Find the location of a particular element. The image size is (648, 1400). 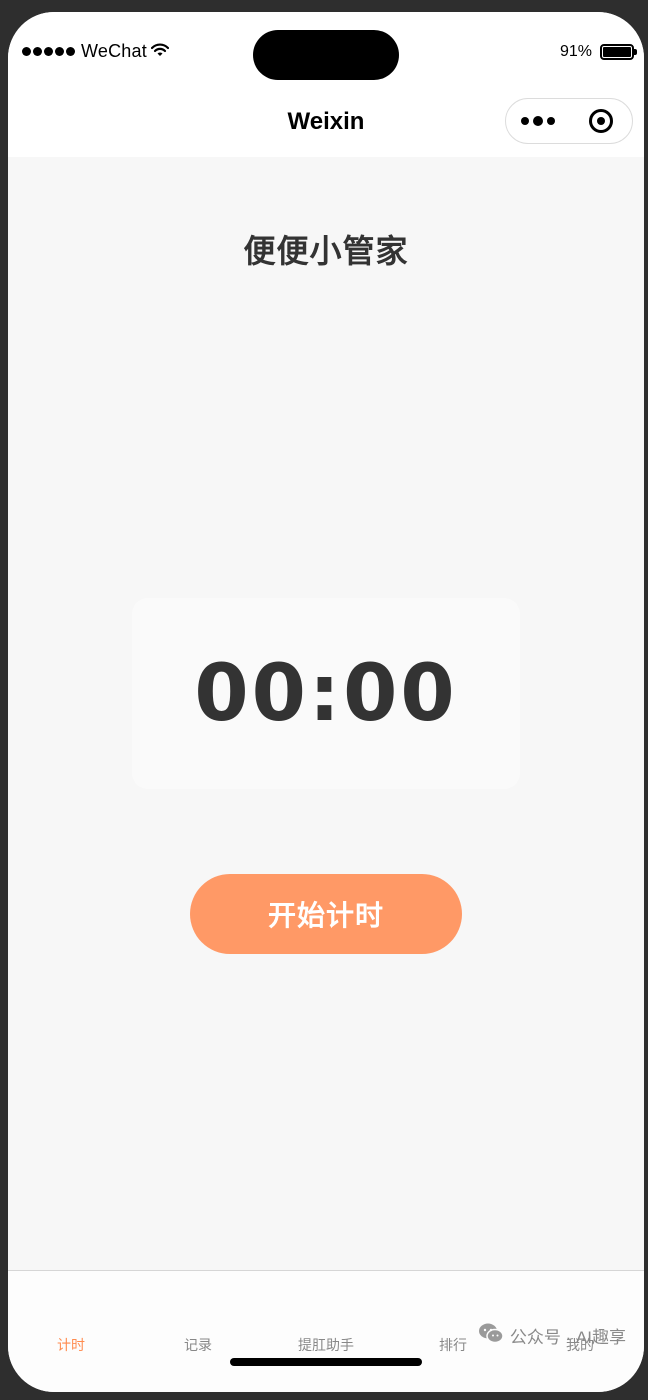

timer-card: 00:00 is located at coordinates (326, 693).